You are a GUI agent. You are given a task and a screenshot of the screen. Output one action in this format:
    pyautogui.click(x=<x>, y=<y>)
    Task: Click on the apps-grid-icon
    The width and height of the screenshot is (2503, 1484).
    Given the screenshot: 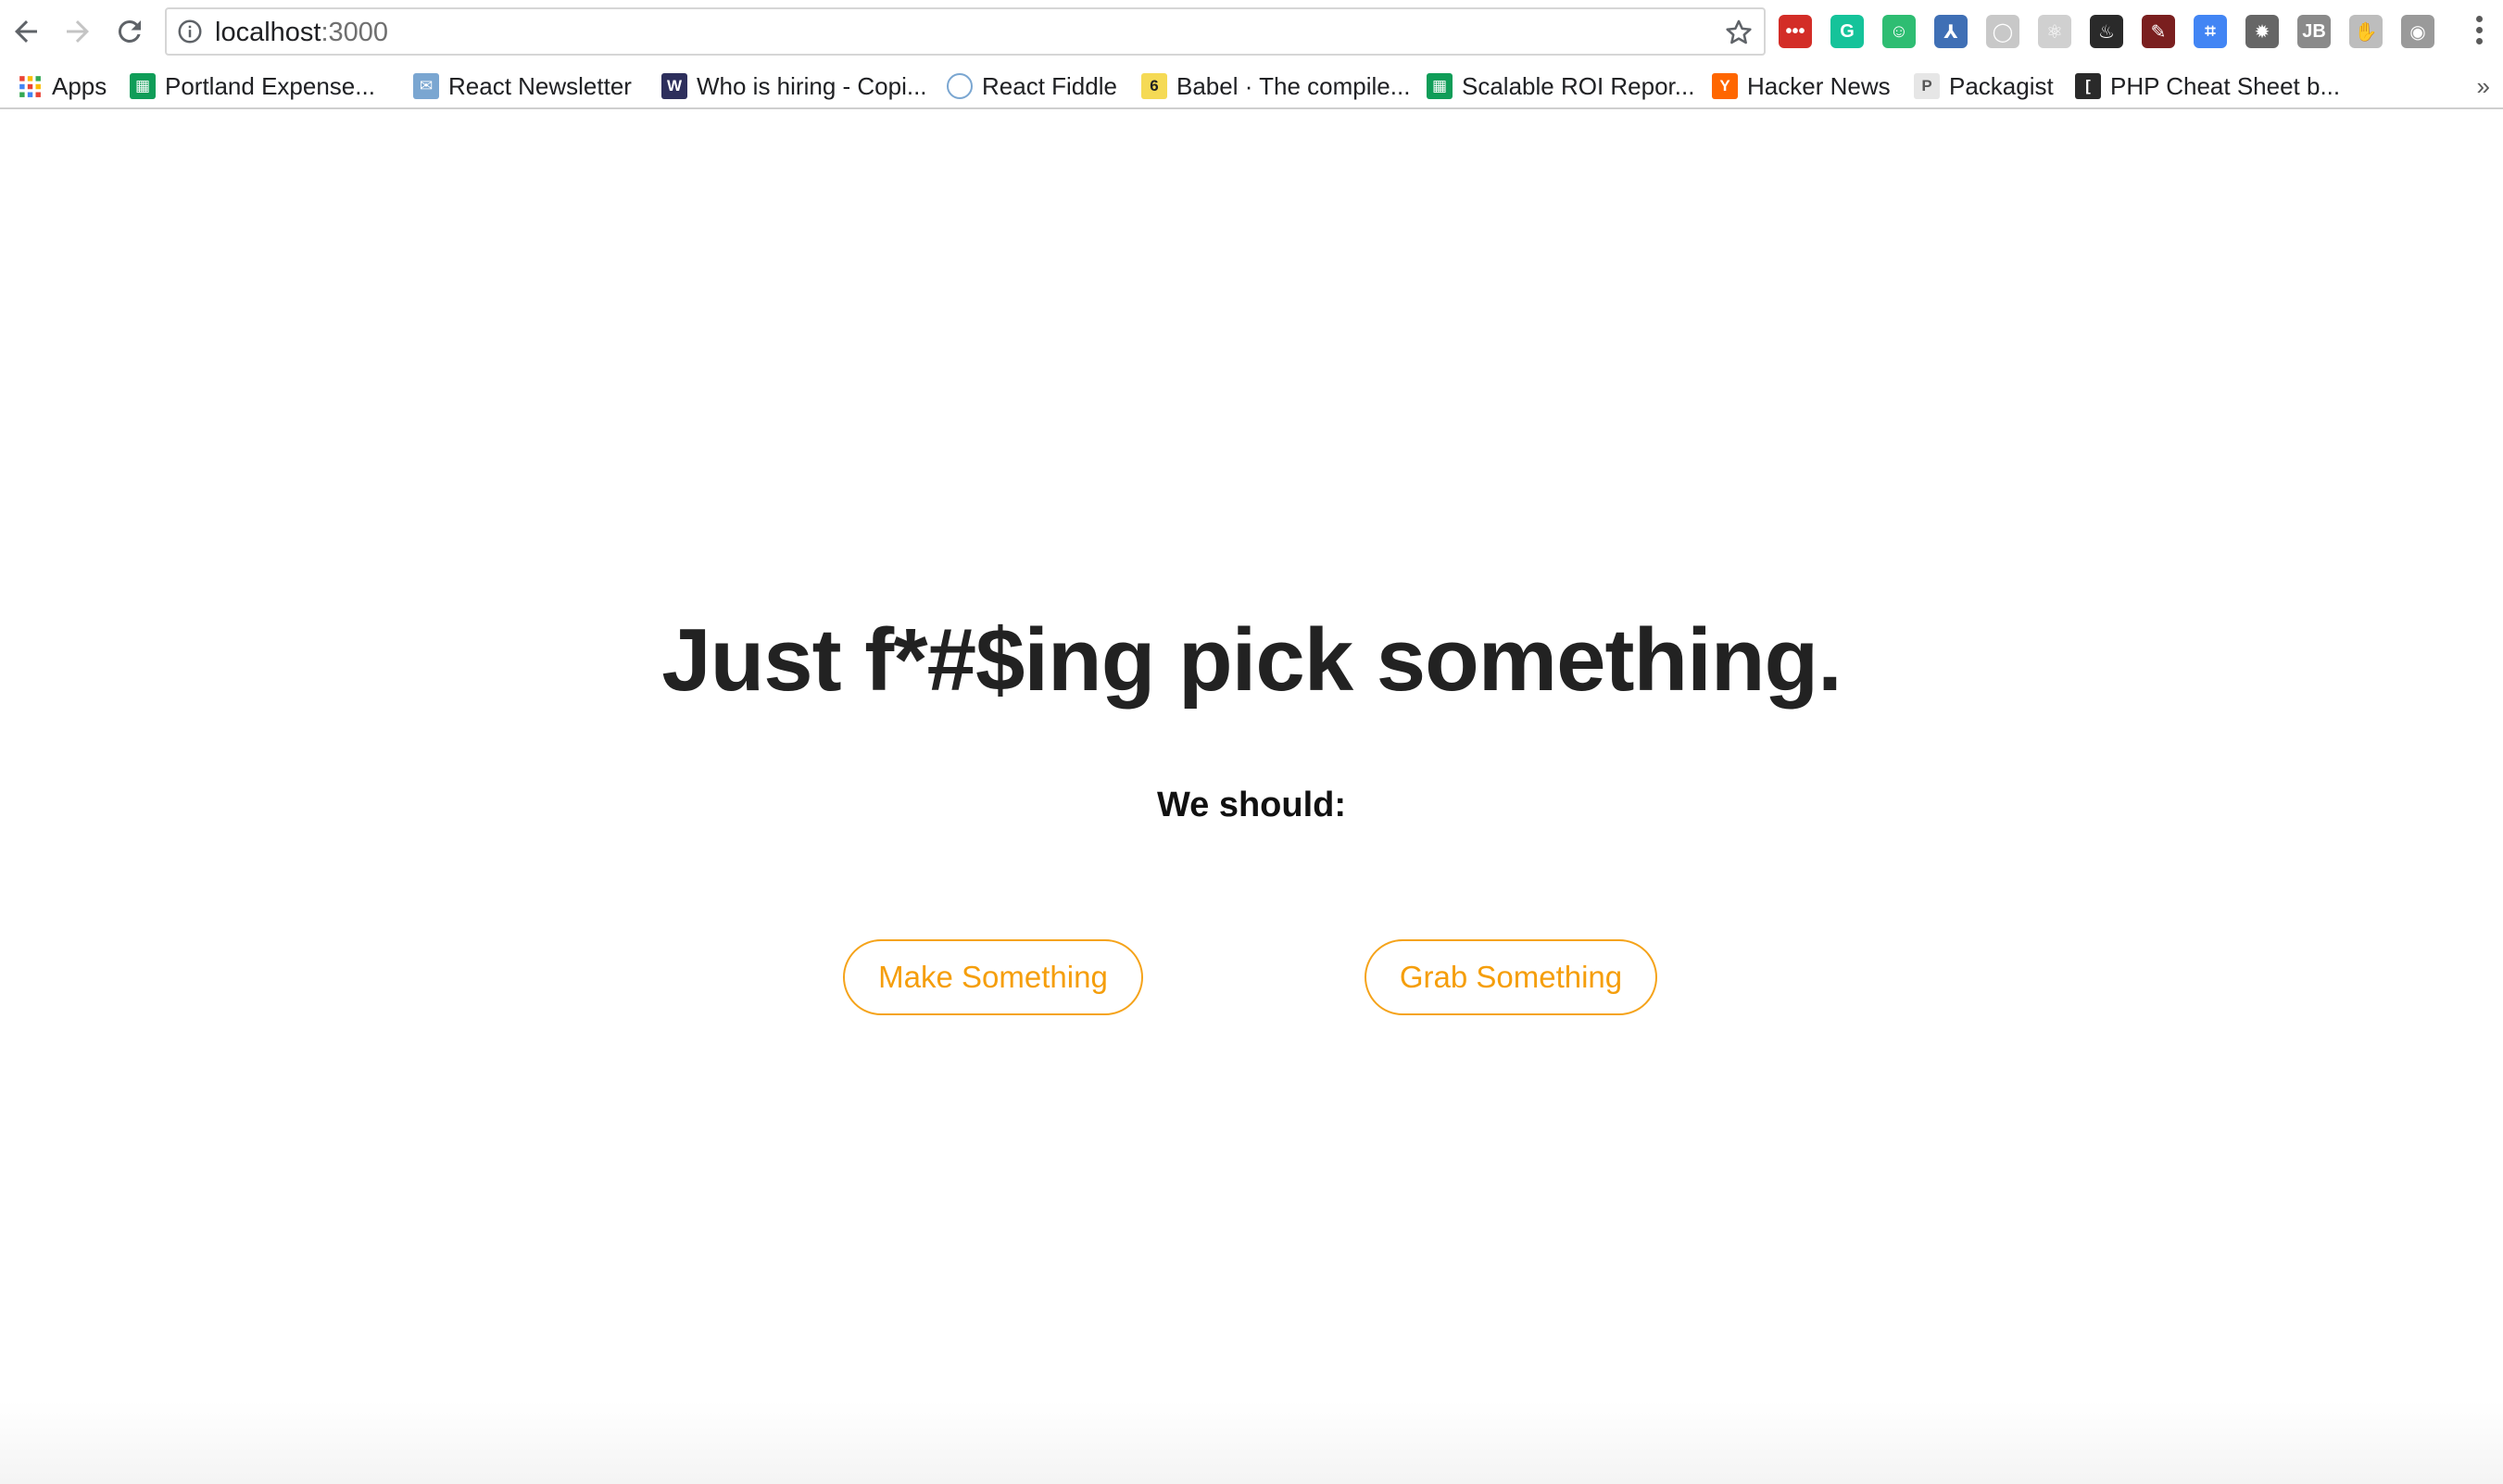 What is the action you would take?
    pyautogui.click(x=30, y=86)
    